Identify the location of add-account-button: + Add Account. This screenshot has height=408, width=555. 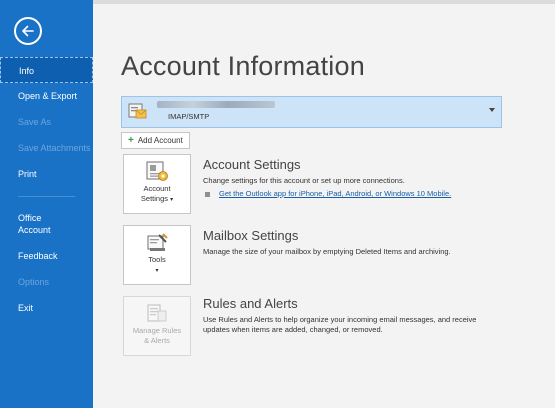
(155, 140).